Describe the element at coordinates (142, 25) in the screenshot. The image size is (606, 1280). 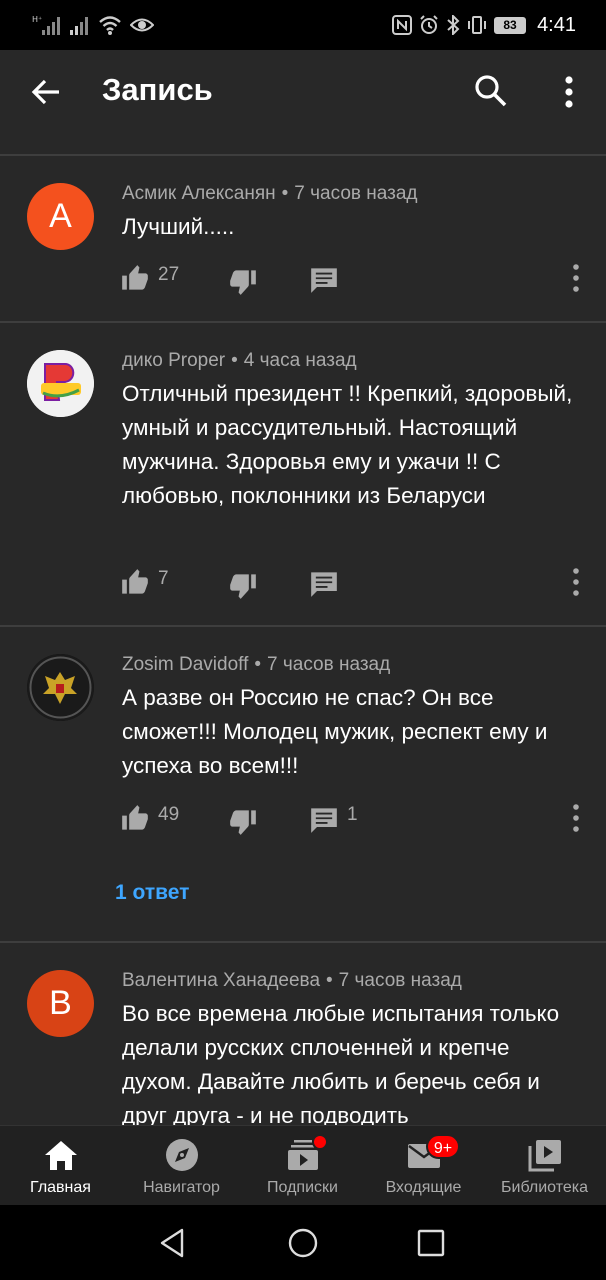
I see `eye-icon` at that location.